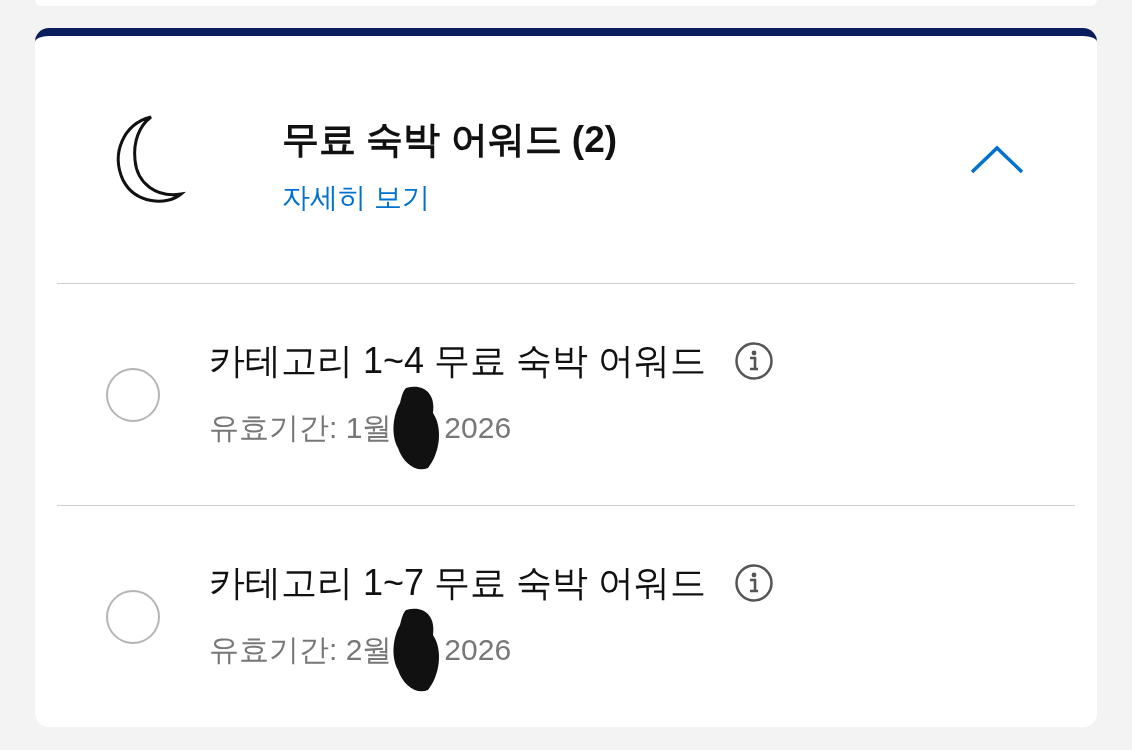 This screenshot has height=750, width=1132. Describe the element at coordinates (997, 159) in the screenshot. I see `chevron-up-icon` at that location.